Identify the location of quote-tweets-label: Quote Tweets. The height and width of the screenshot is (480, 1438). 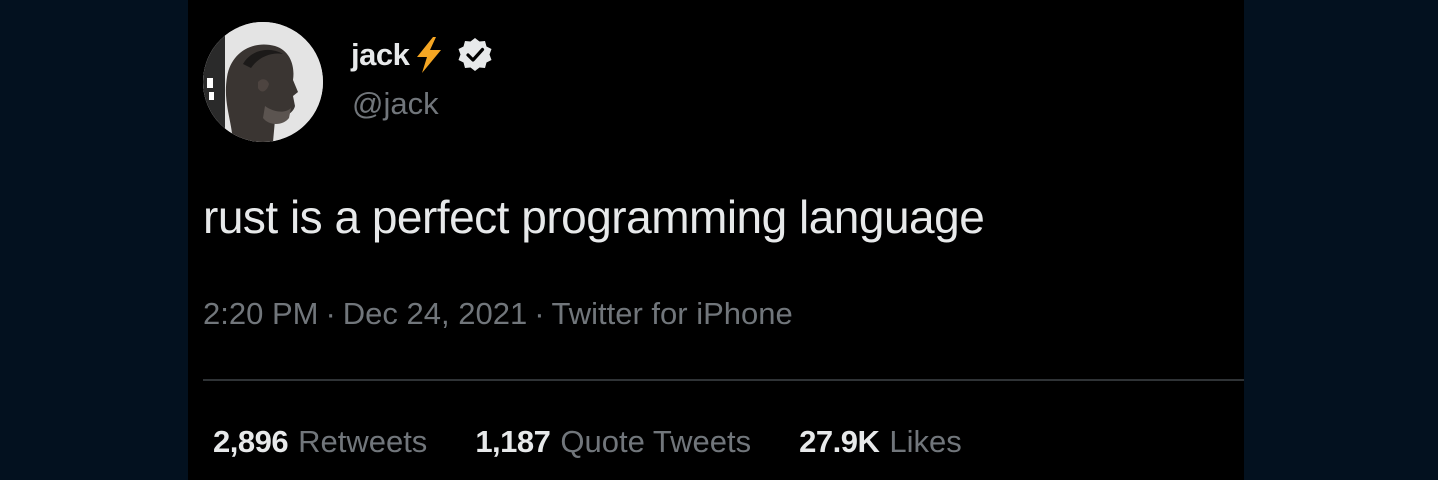
(656, 441).